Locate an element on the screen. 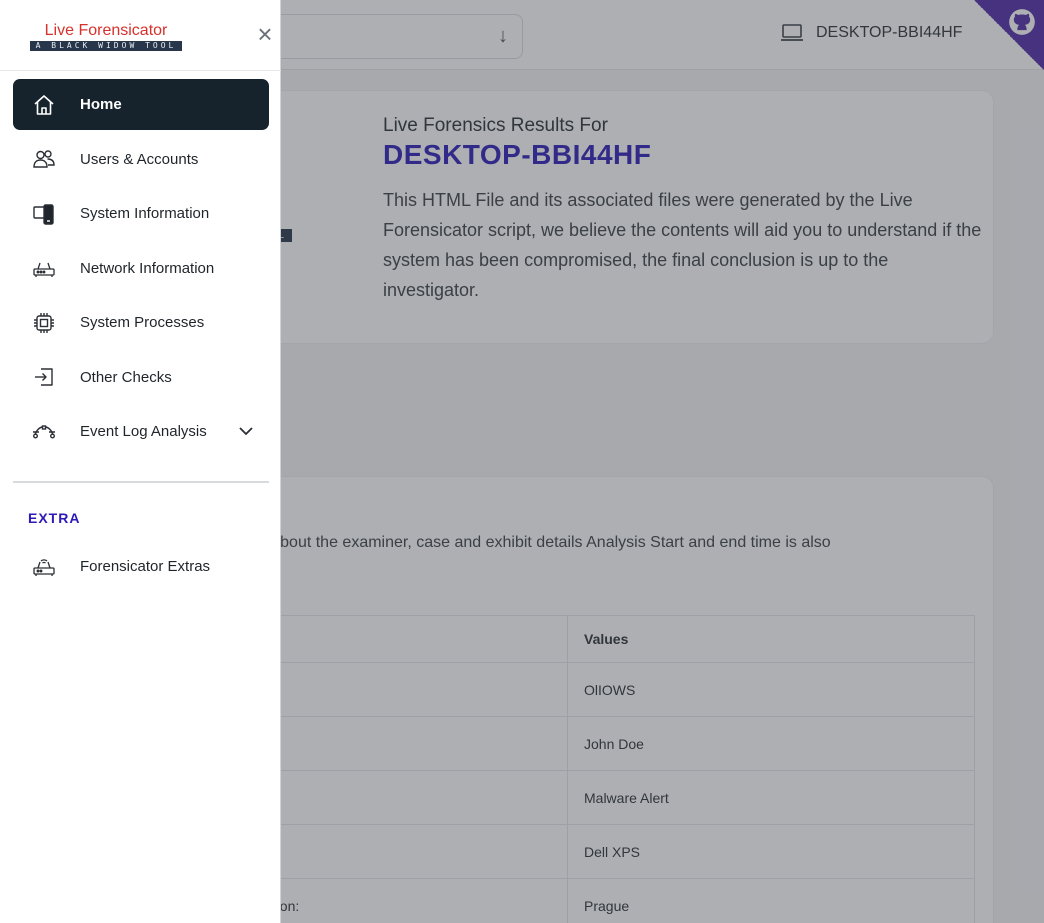 The image size is (1044, 923). sidebar-item-system-information: System Information is located at coordinates (141, 213).